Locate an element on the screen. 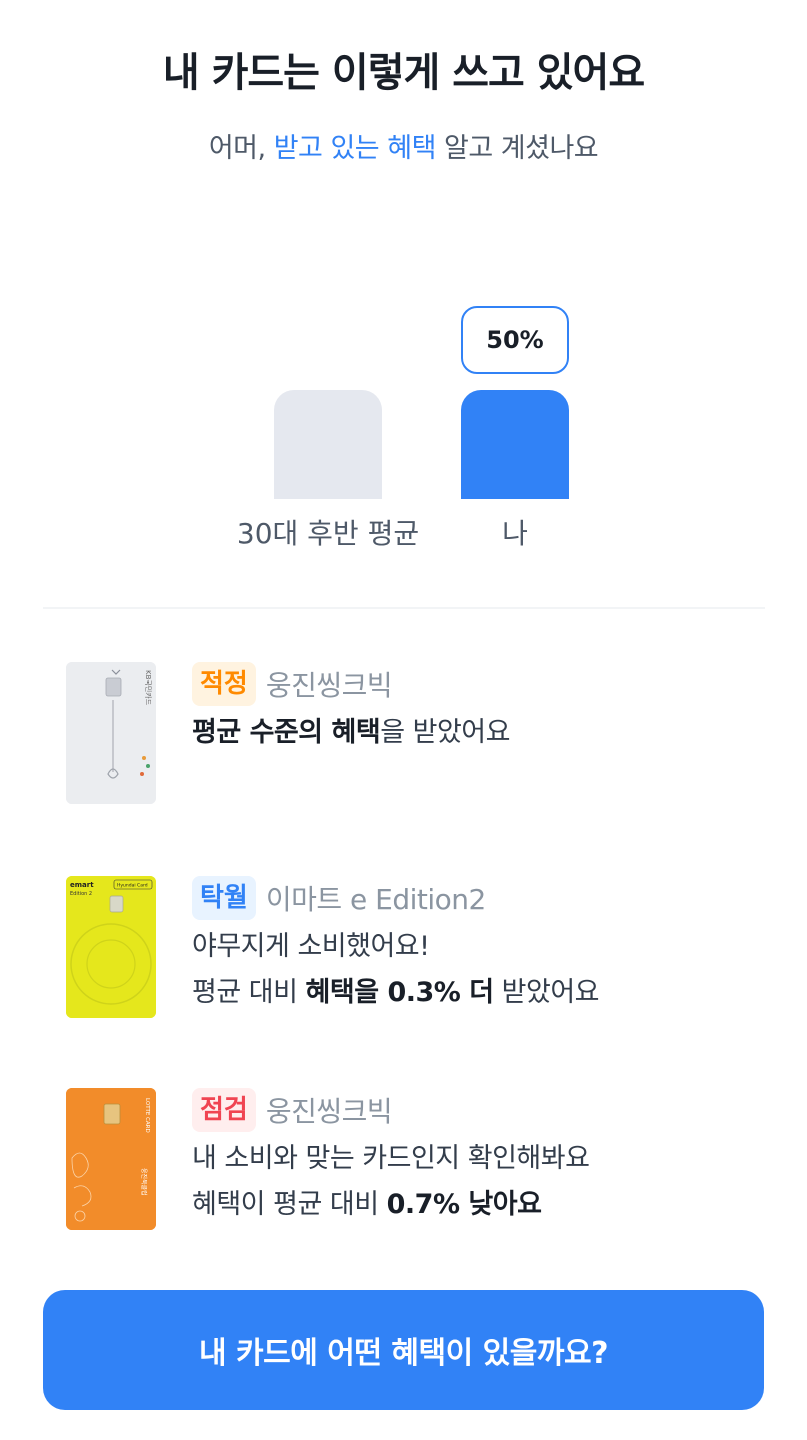  card-result-line: 평균 수준의 혜택을 받았어요 is located at coordinates (479, 733).